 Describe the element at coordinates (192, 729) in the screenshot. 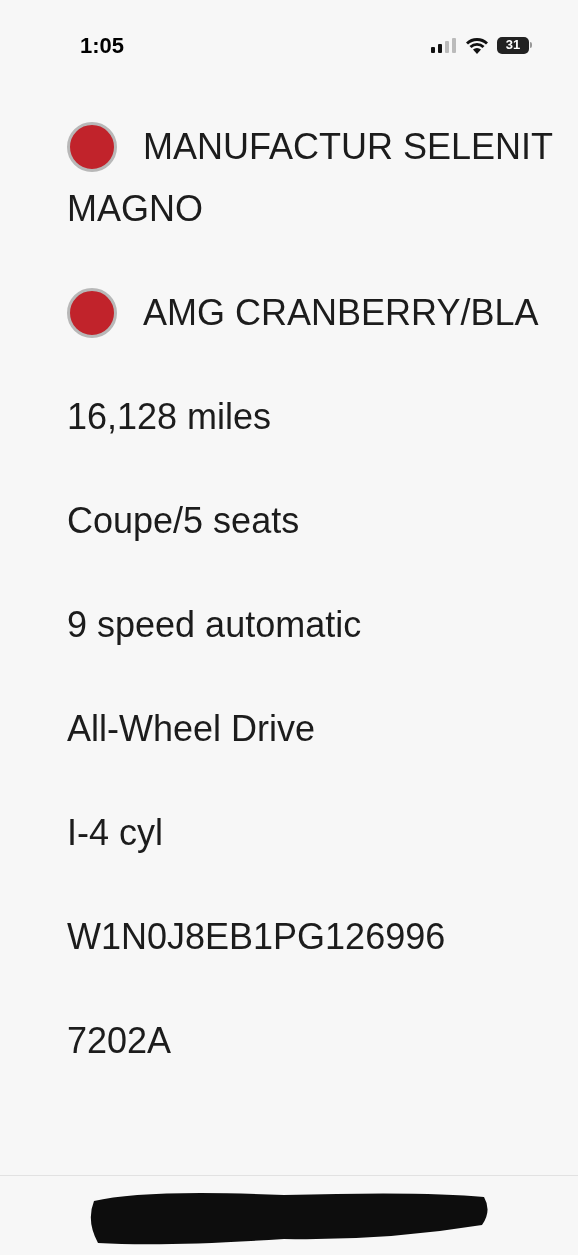

I see `spec-text: All-Wheel Drive` at that location.